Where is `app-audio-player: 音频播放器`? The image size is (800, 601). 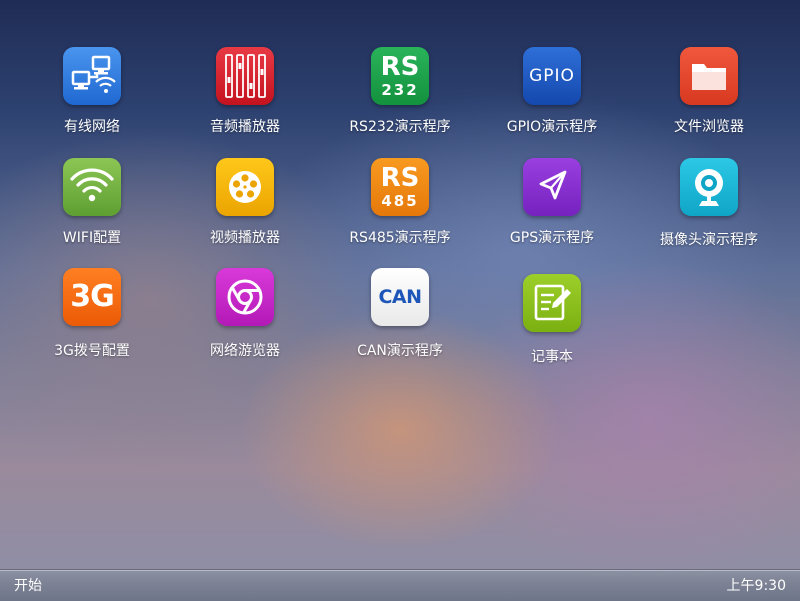 app-audio-player: 音频播放器 is located at coordinates (245, 91).